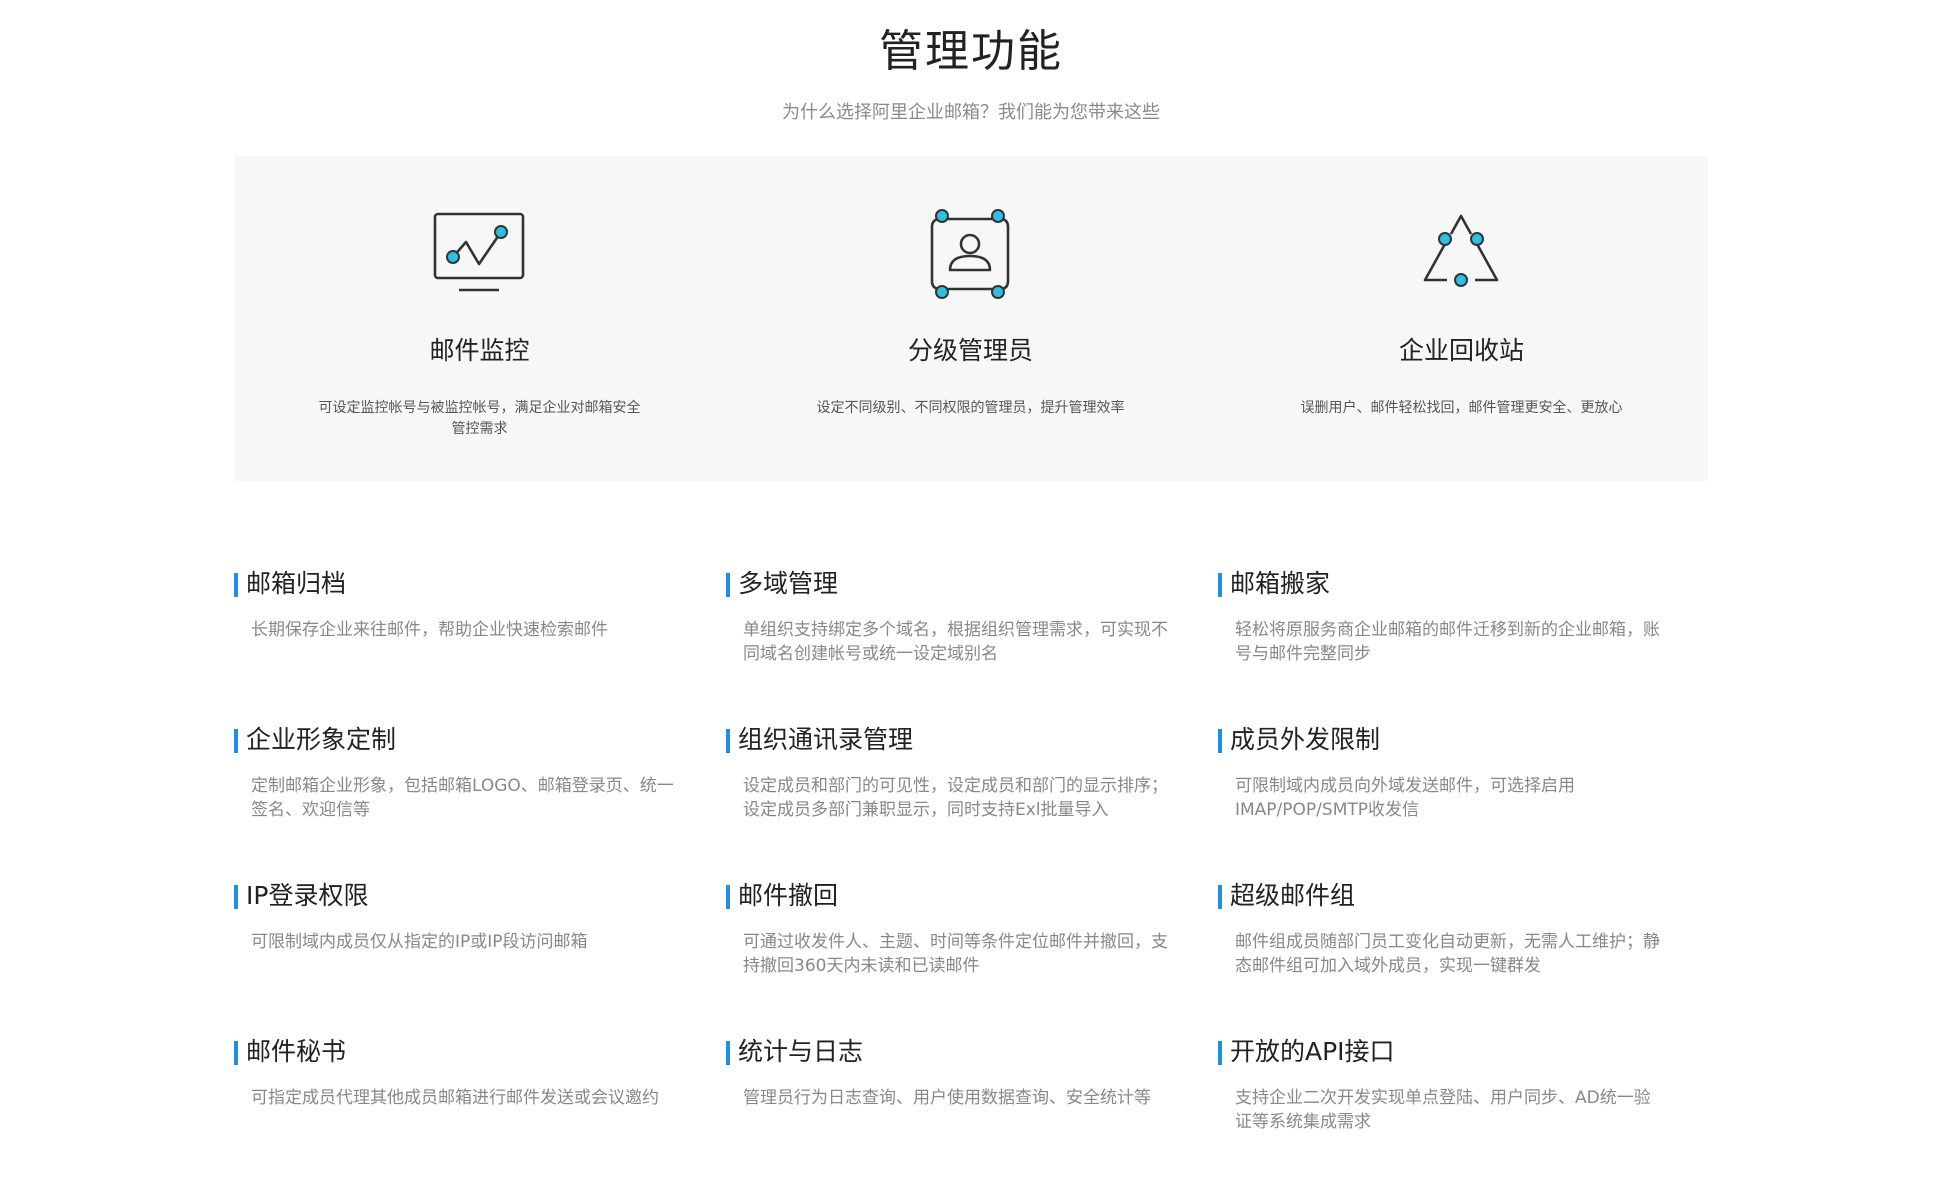  Describe the element at coordinates (955, 954) in the screenshot. I see `item-desc: 可通过收发件人、主题、时间等条件定位邮件并撤回，支持撤回360天内未读和已读邮件` at that location.